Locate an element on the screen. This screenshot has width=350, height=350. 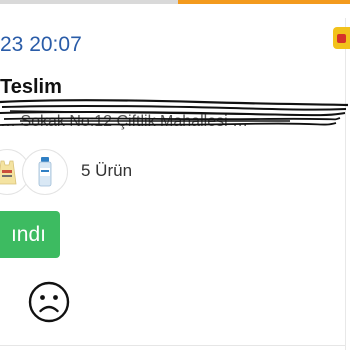
card-bottom-divider is located at coordinates (172, 345).